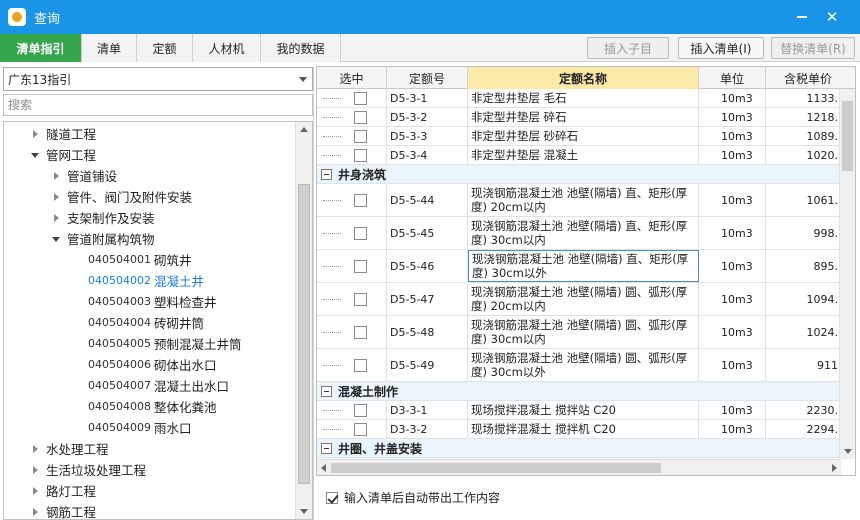 The image size is (860, 520). I want to click on search-input, so click(158, 105).